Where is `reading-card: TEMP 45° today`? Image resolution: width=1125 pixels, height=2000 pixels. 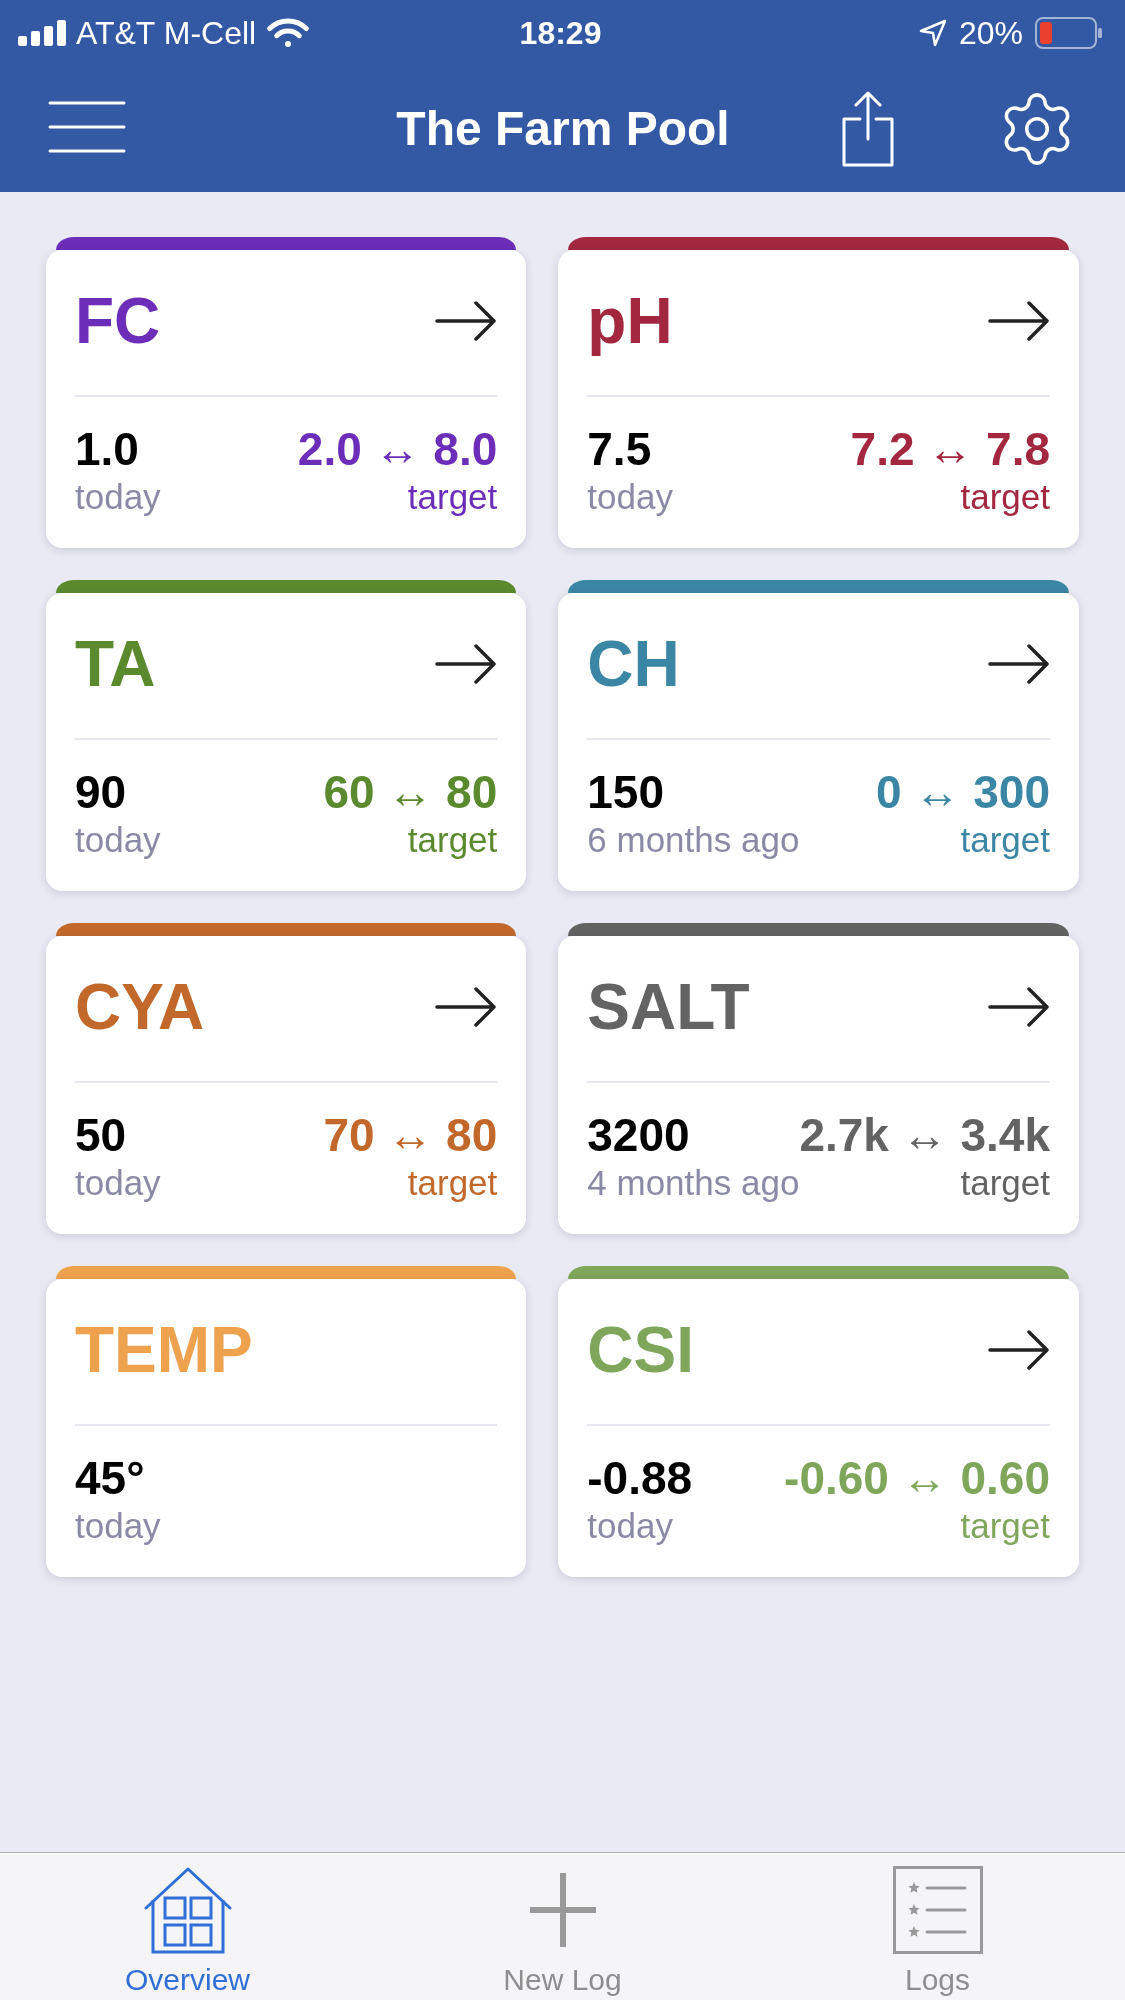 reading-card: TEMP 45° today is located at coordinates (286, 1428).